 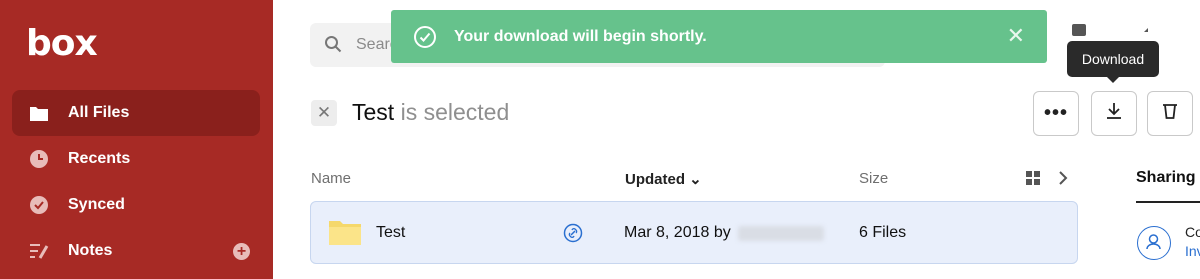 What do you see at coordinates (1033, 180) in the screenshot?
I see `grid-view-icon` at bounding box center [1033, 180].